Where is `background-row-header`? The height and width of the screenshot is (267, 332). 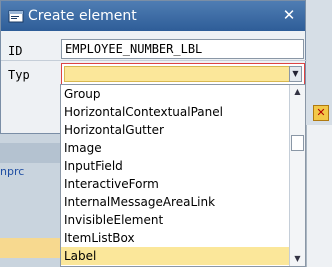
background-row-header is located at coordinates (30, 153).